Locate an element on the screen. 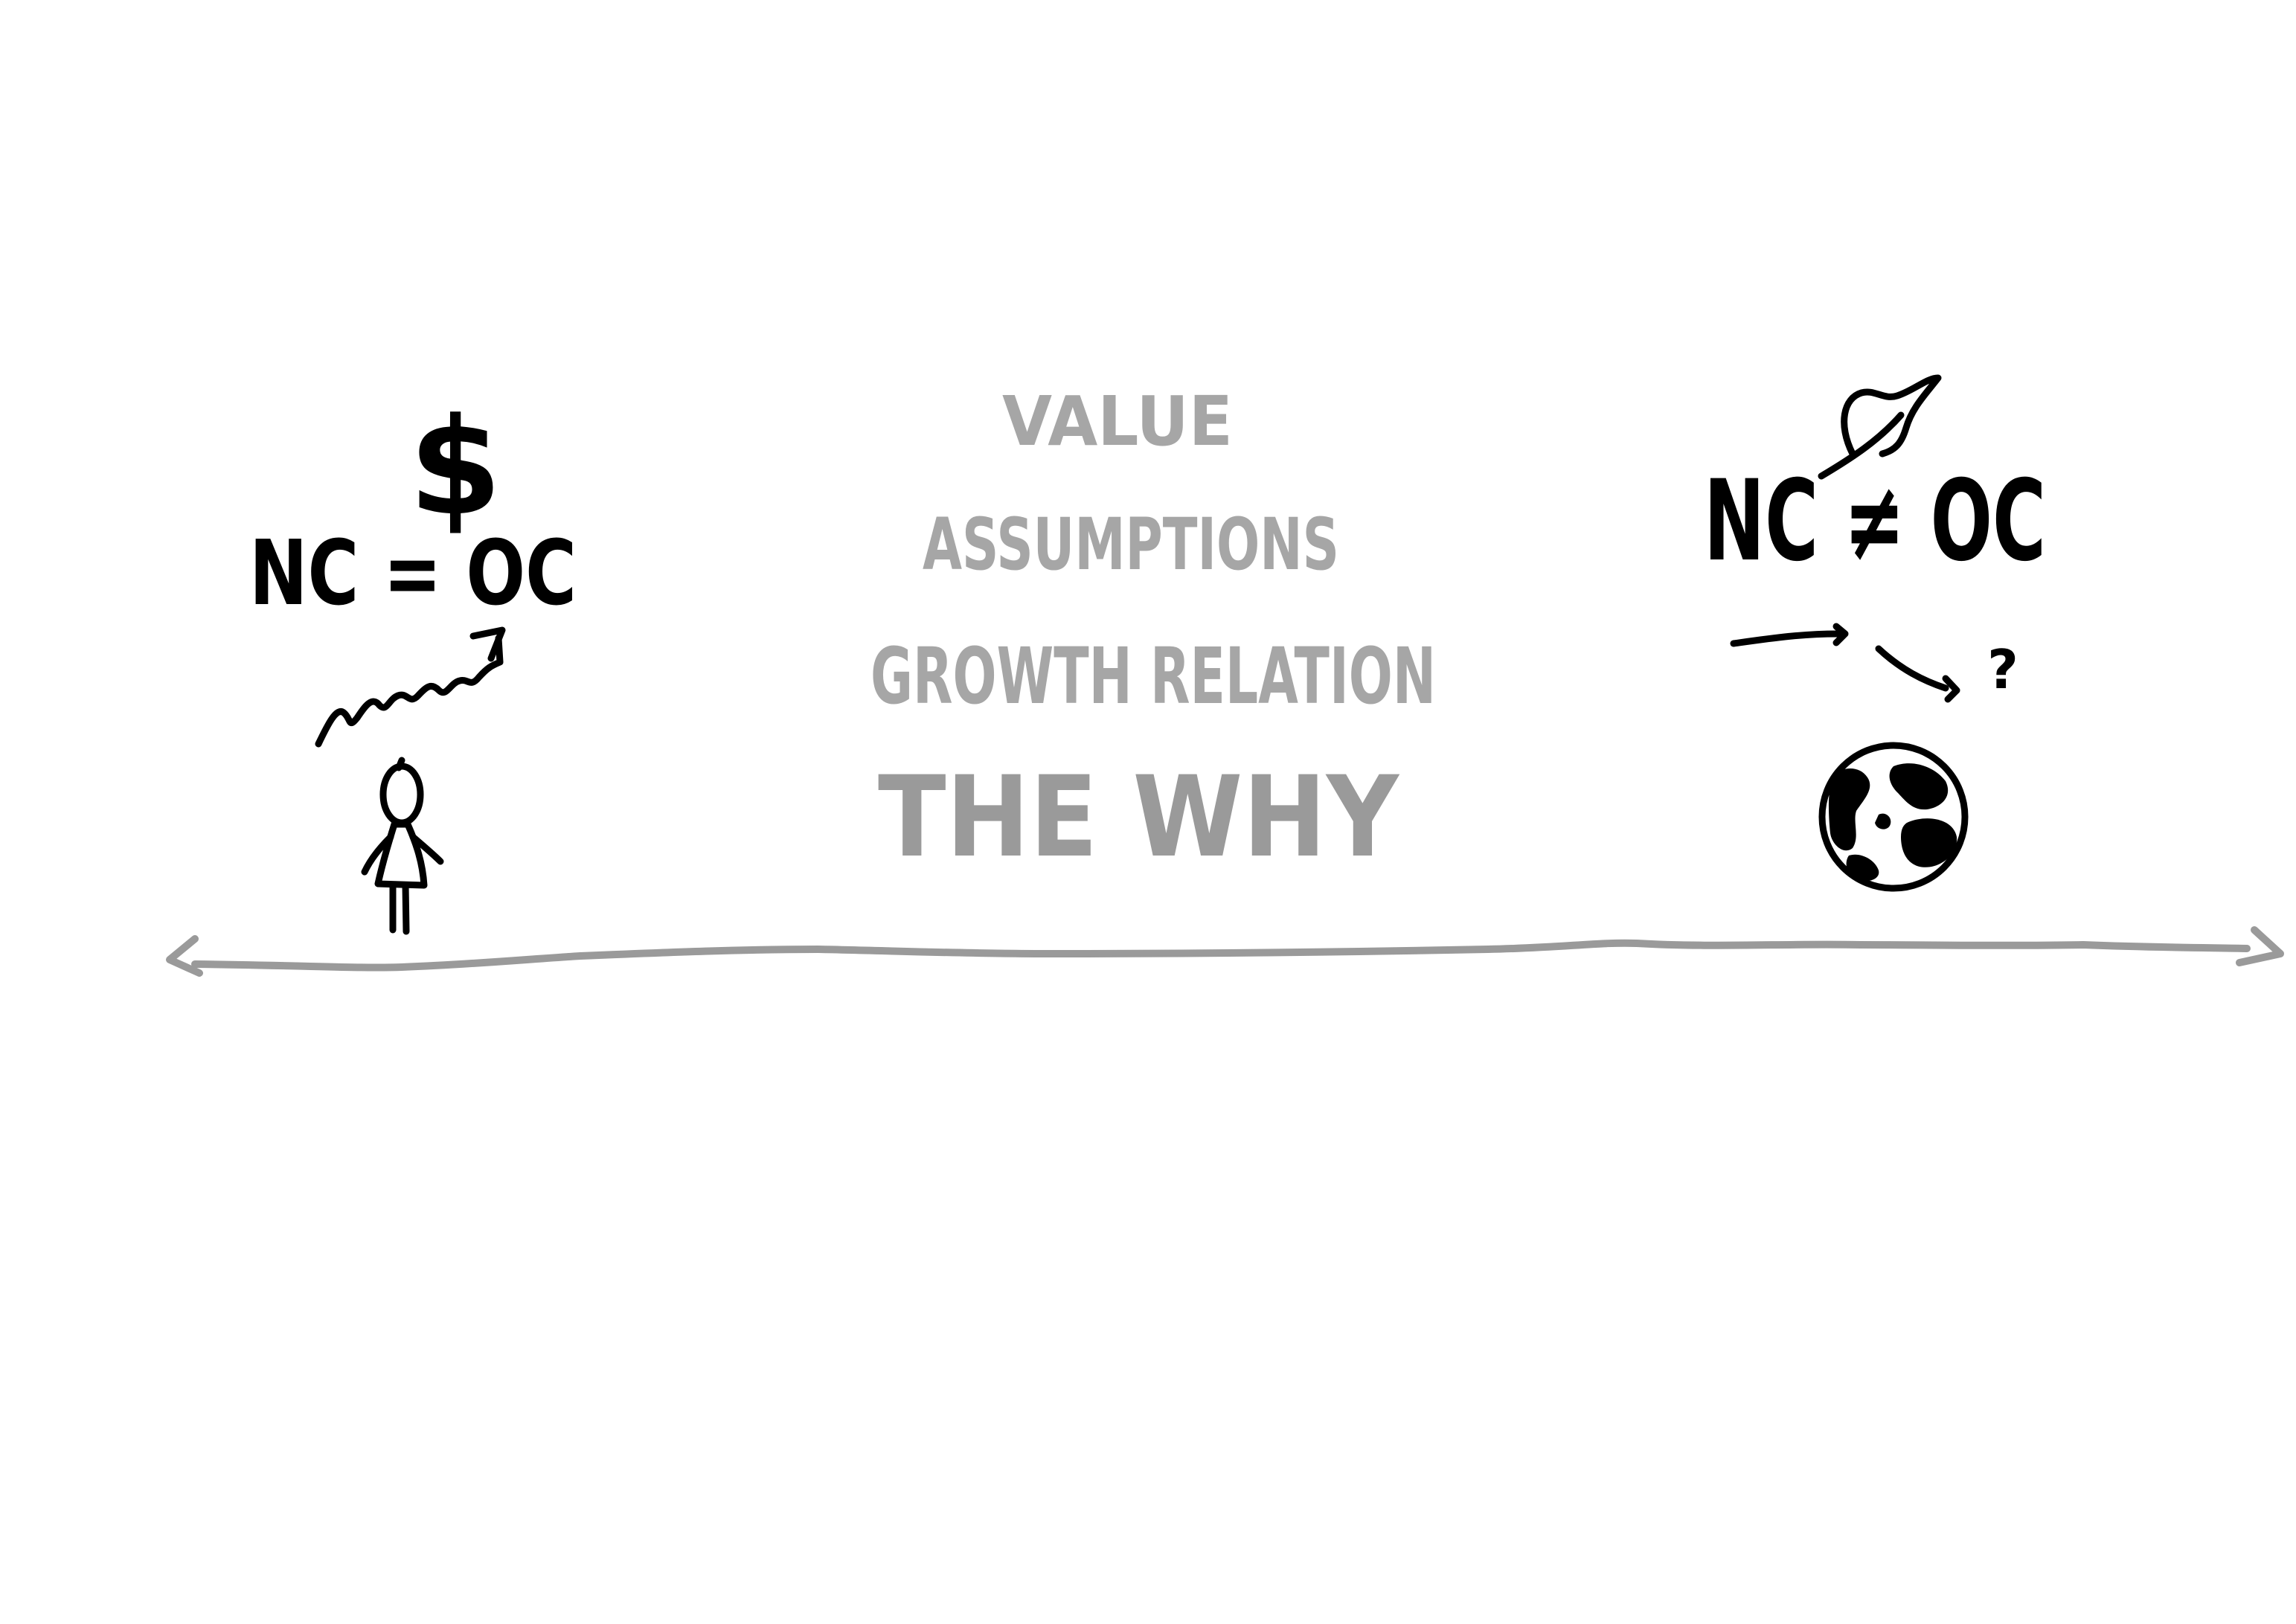 The image size is (2296, 1624). double-arrow-icon is located at coordinates (1225, 952).